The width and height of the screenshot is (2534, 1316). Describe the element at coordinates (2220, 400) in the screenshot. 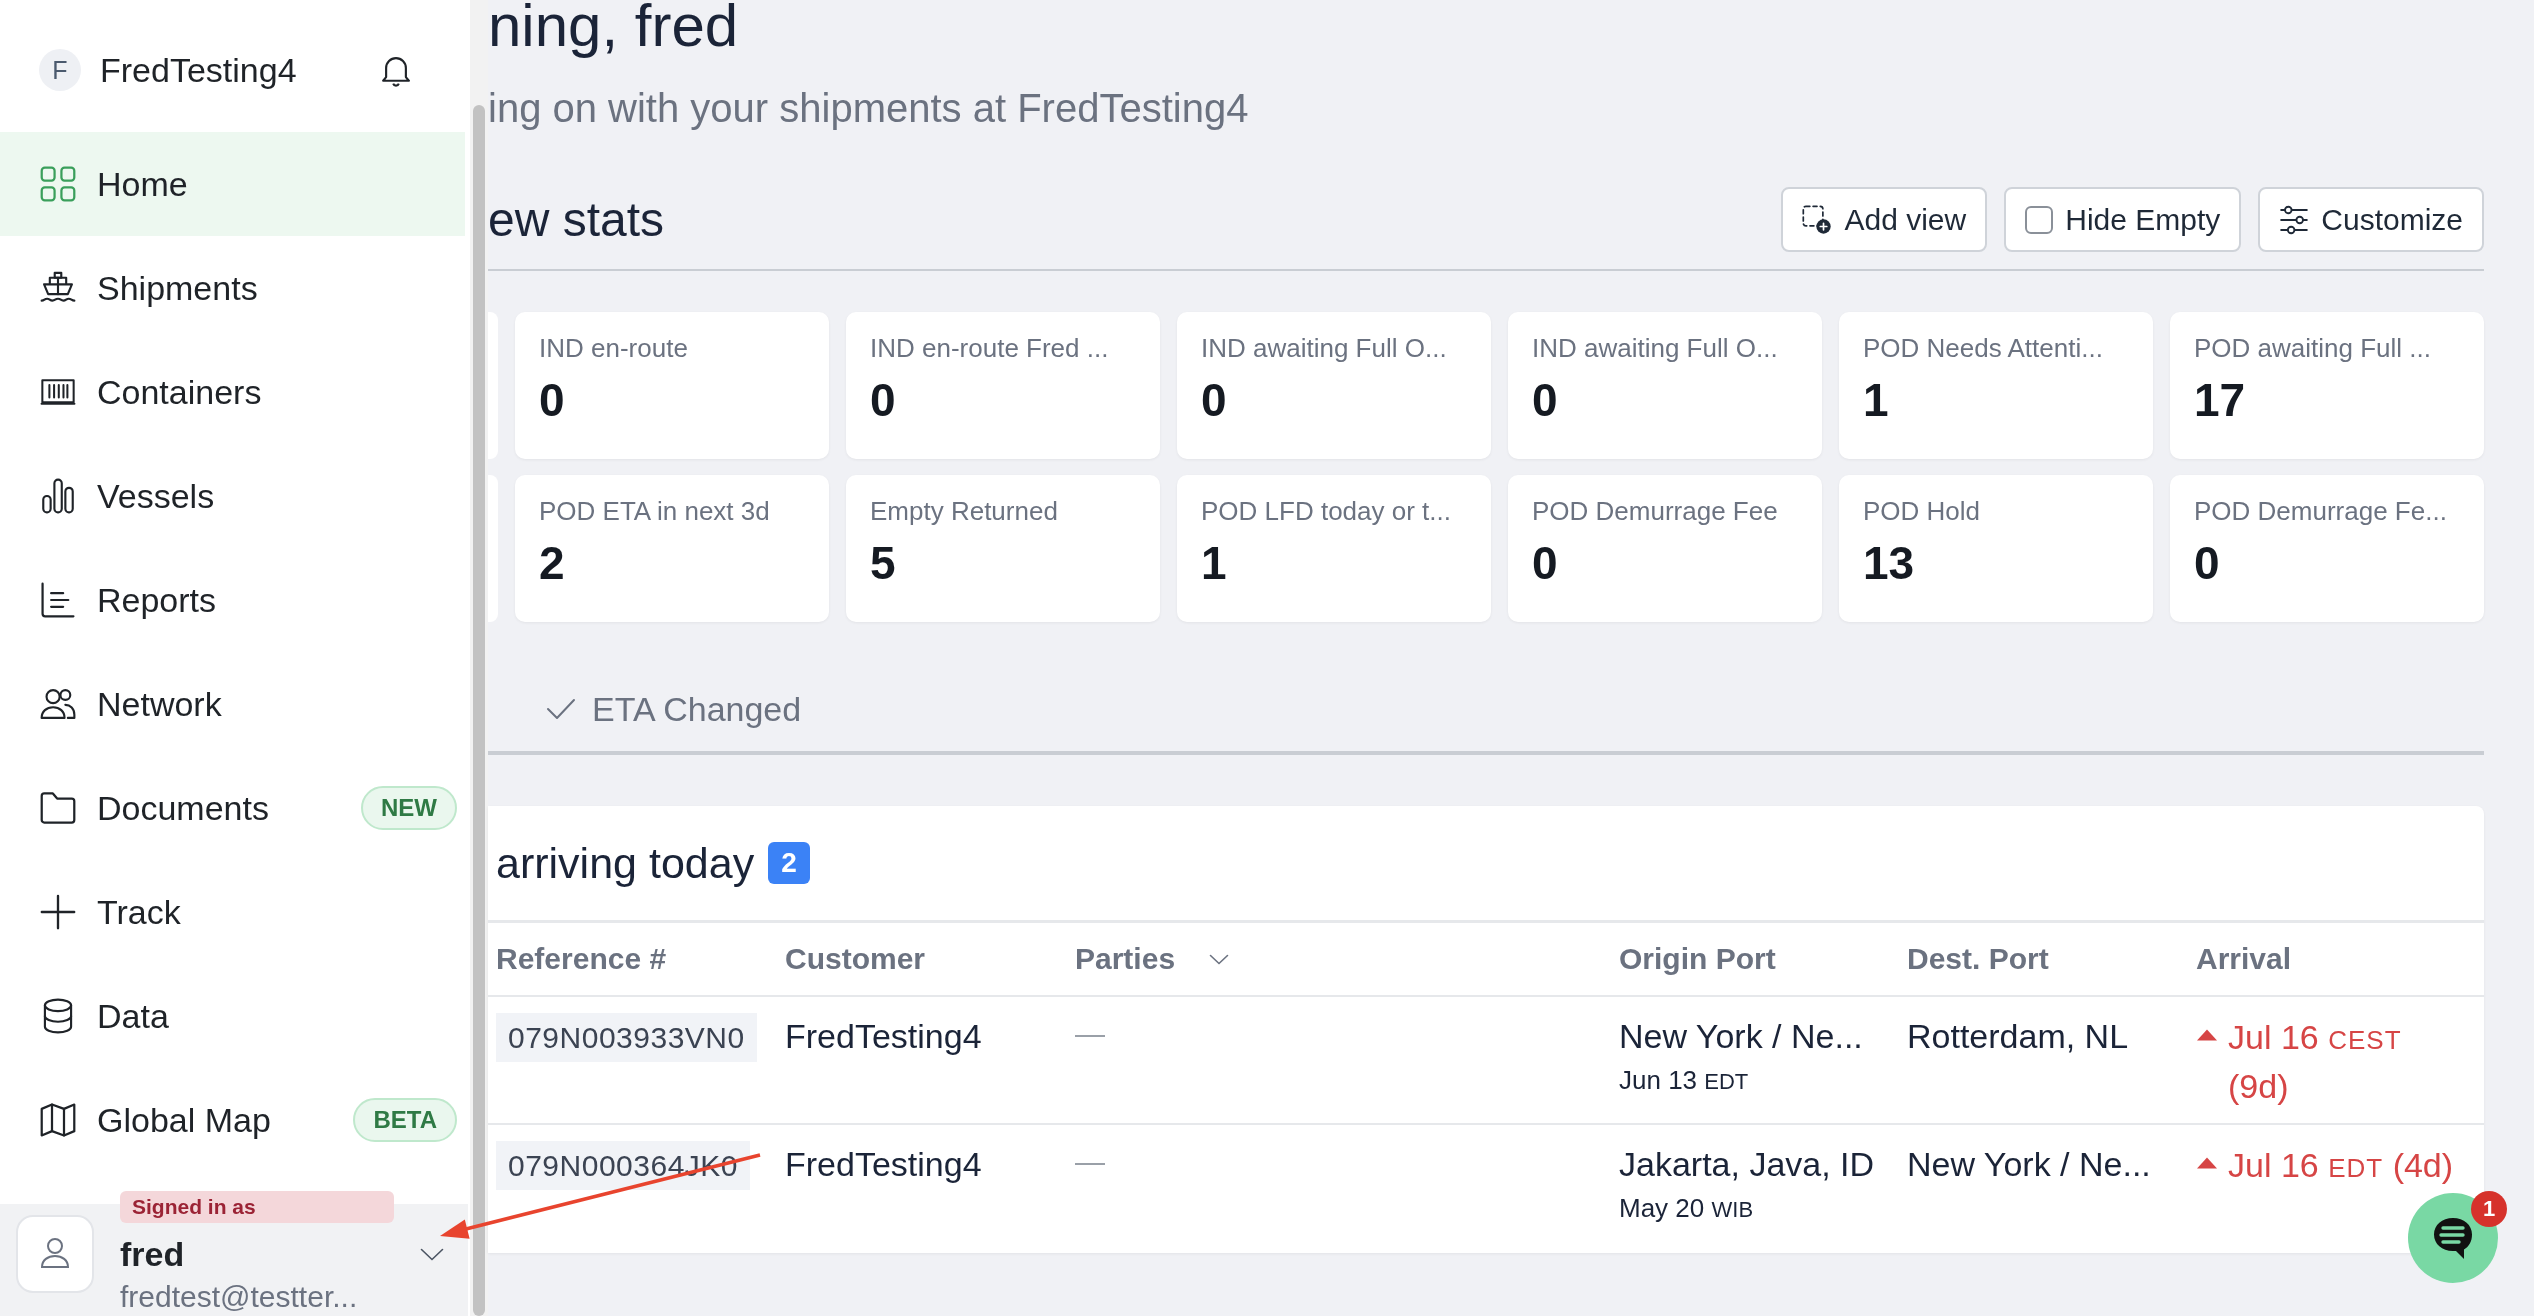

I see `stat-value: 17` at that location.